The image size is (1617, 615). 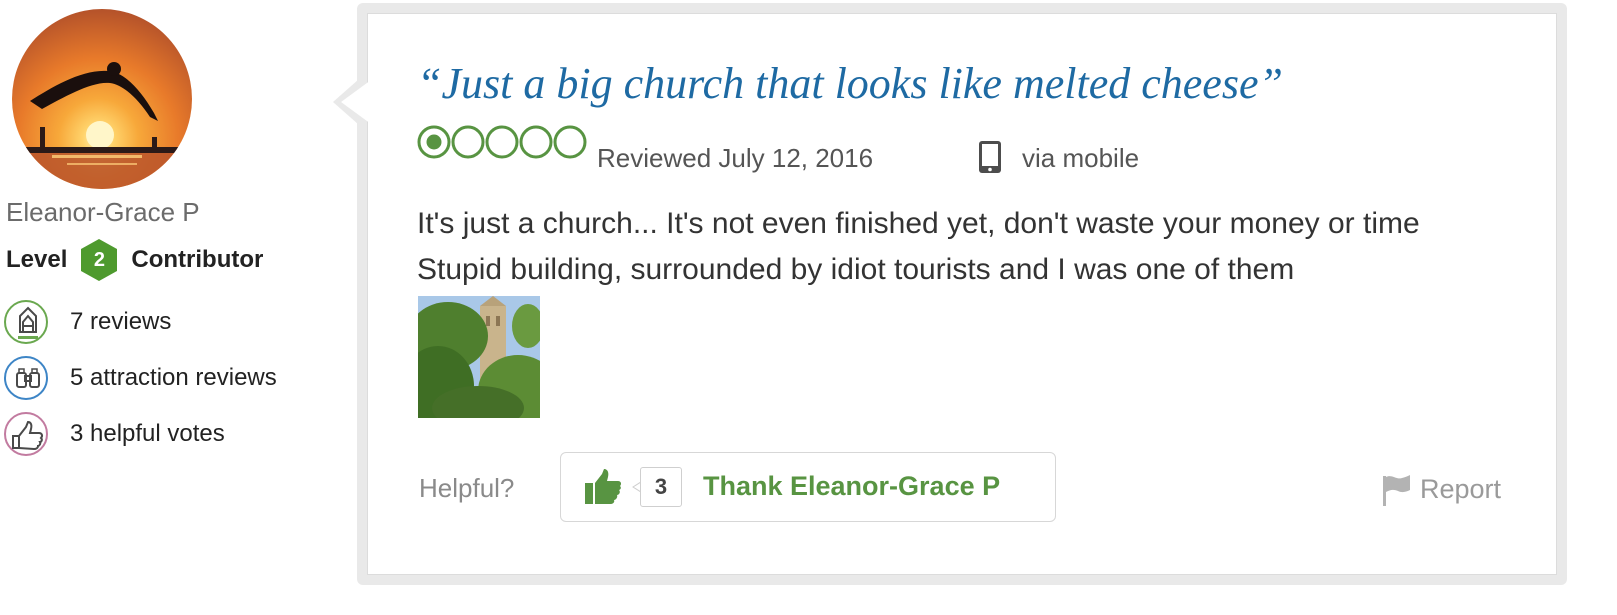 What do you see at coordinates (26, 322) in the screenshot?
I see `reviews-pen-icon` at bounding box center [26, 322].